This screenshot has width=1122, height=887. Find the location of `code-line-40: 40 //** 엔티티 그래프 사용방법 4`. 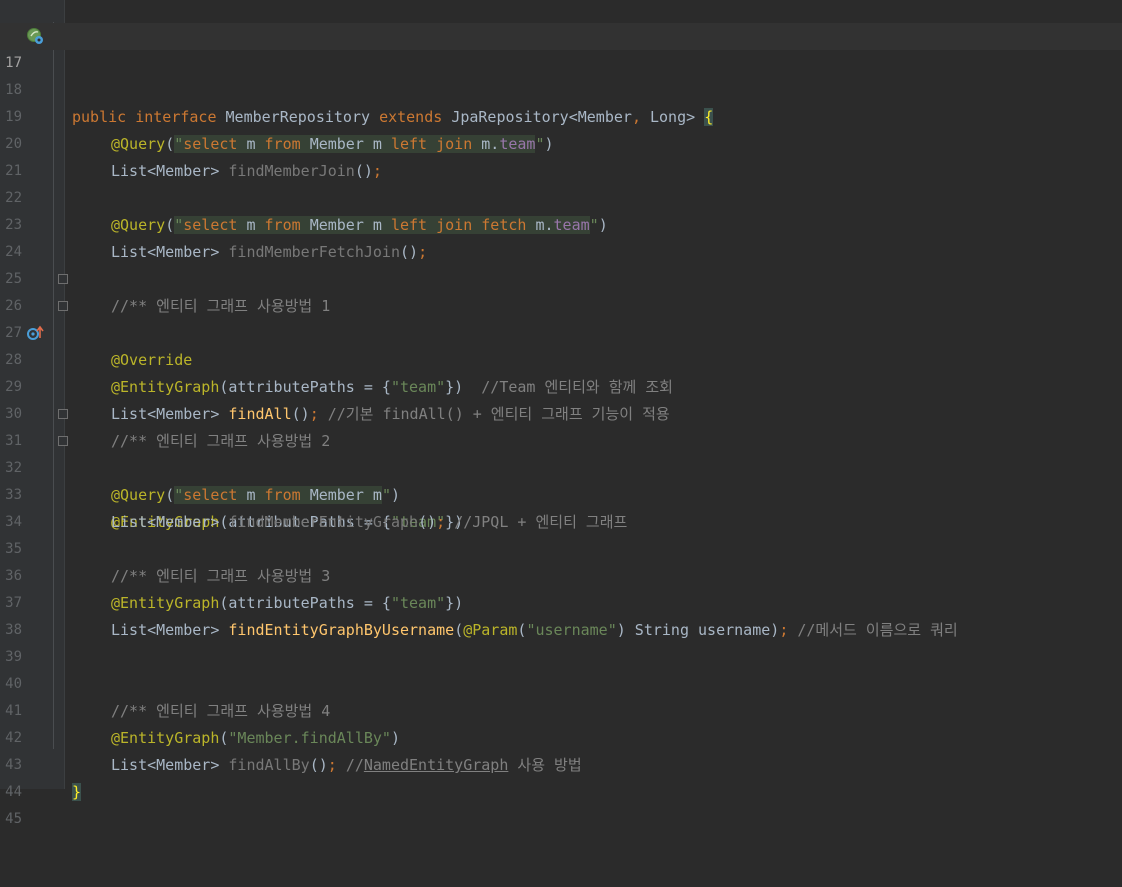

code-line-40: 40 //** 엔티티 그래프 사용방법 4 is located at coordinates (561, 682).